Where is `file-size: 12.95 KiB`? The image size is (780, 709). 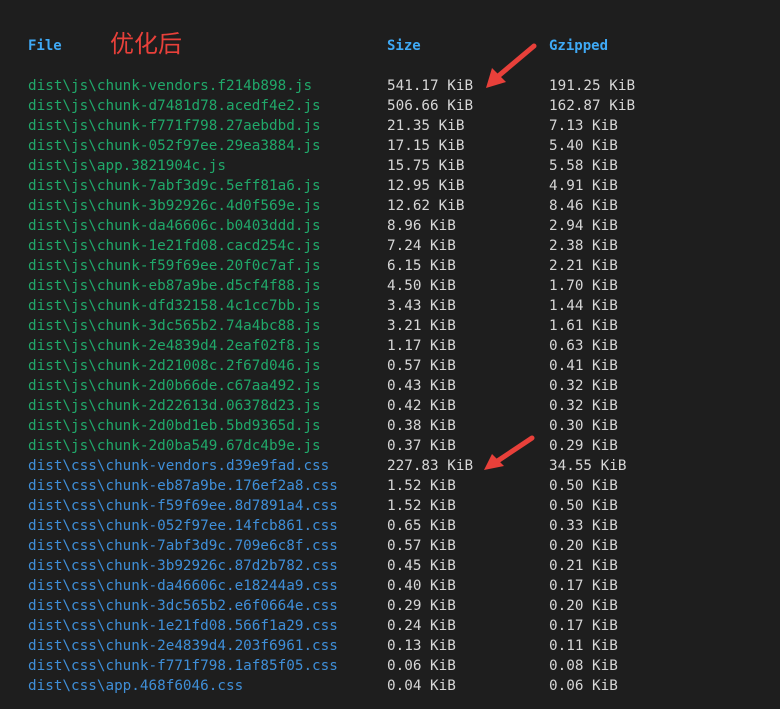
file-size: 12.95 KiB is located at coordinates (426, 186).